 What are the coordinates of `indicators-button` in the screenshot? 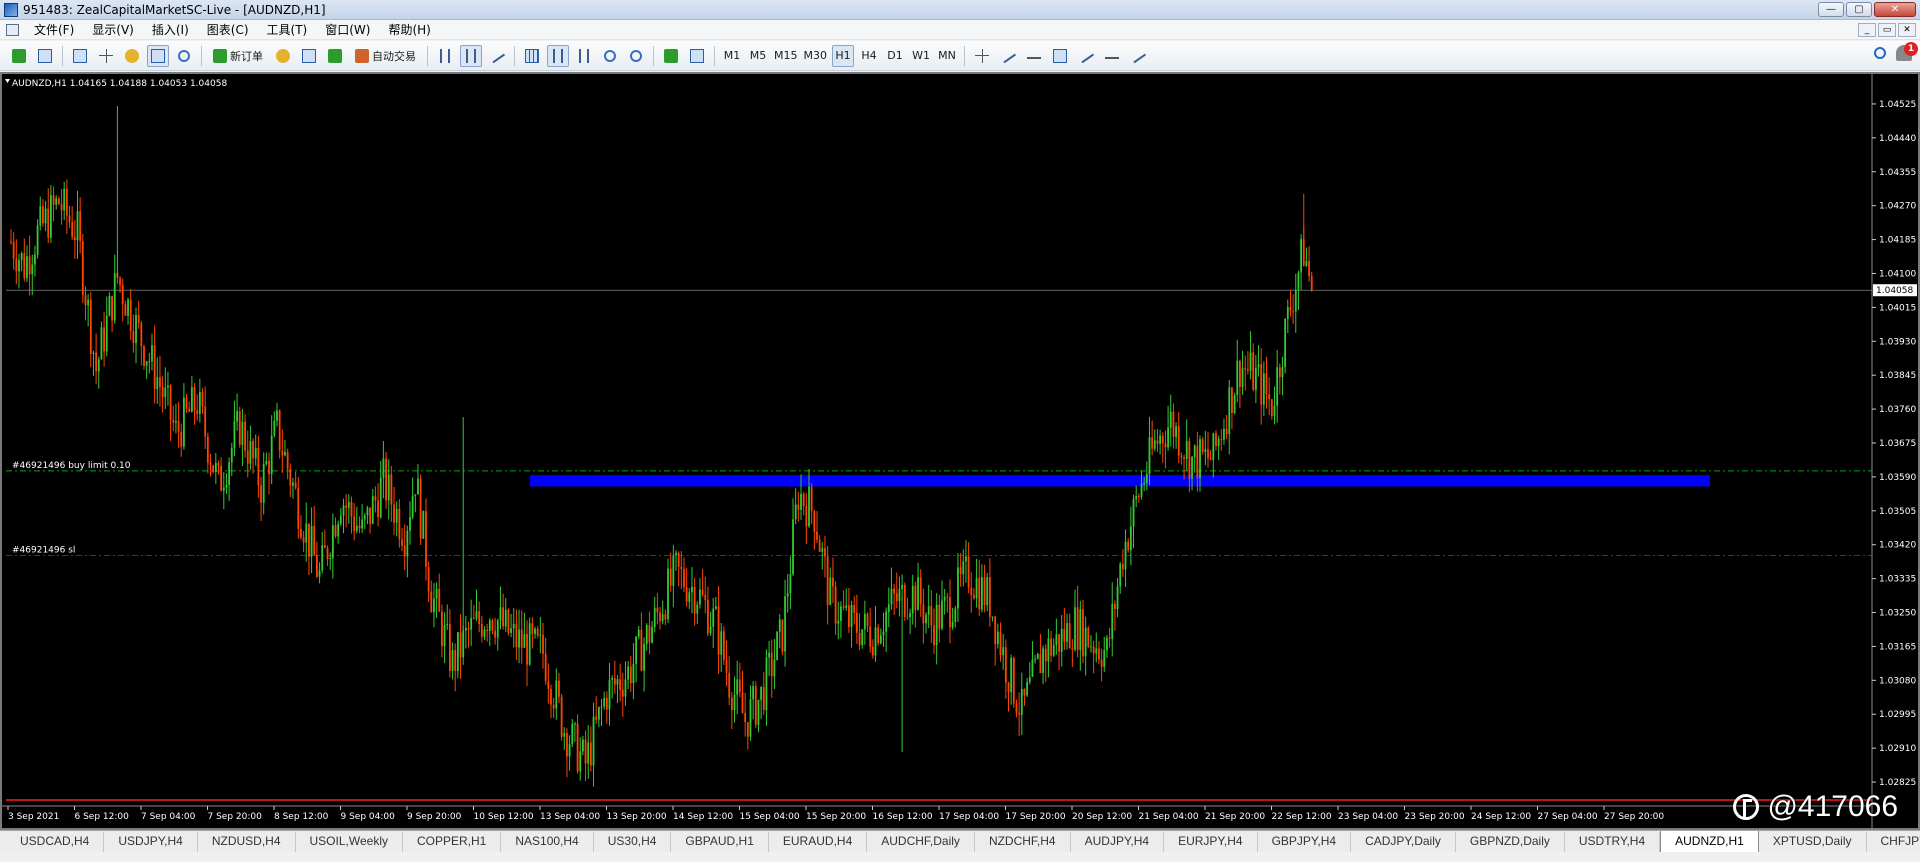 It's located at (671, 56).